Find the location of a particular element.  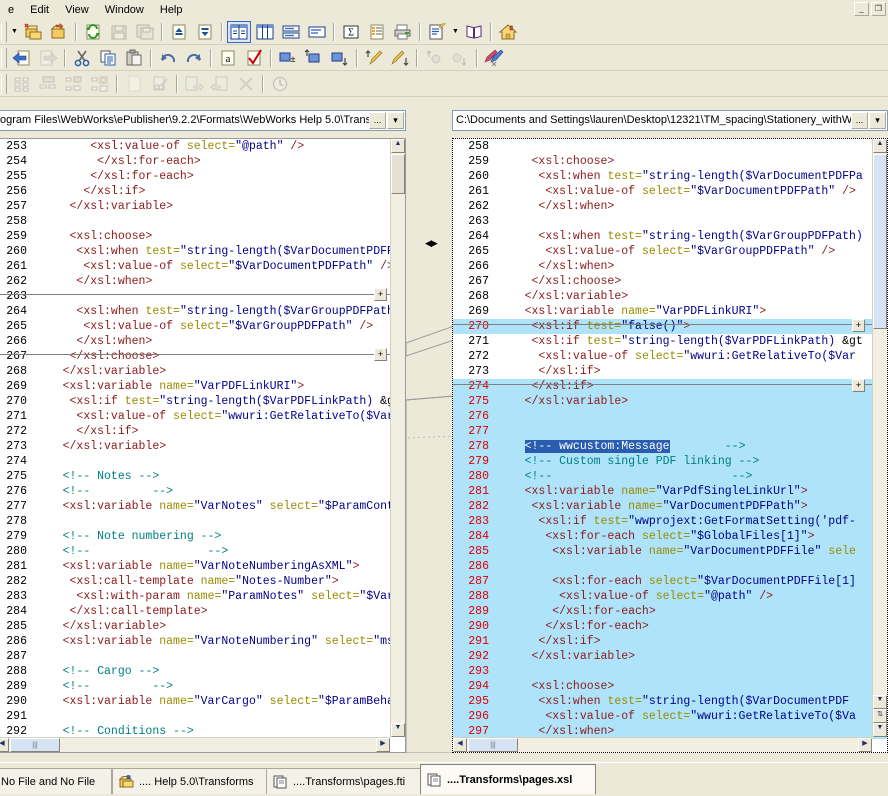

redo-button is located at coordinates (194, 58).